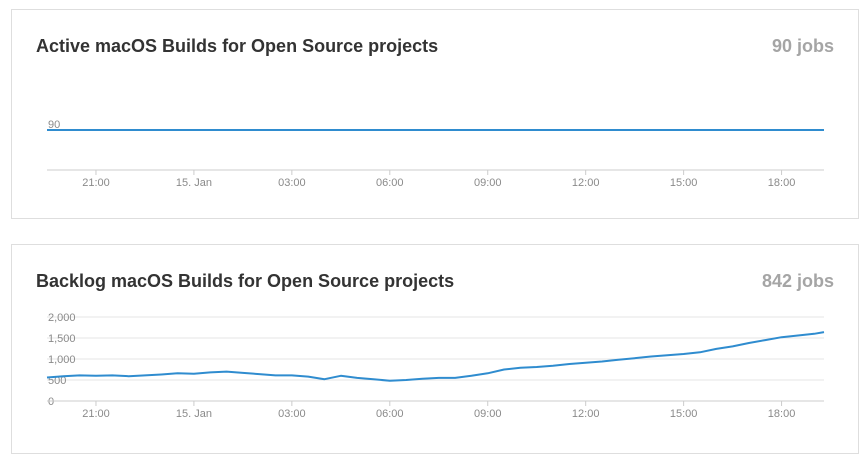 The width and height of the screenshot is (868, 463). What do you see at coordinates (62, 360) in the screenshot?
I see `y-tick-label: 1,000` at bounding box center [62, 360].